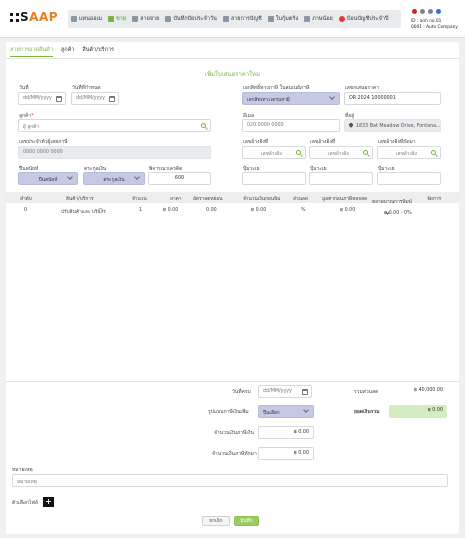 This screenshot has width=465, height=538. What do you see at coordinates (48, 502) in the screenshot?
I see `add-attachment-icon: +` at bounding box center [48, 502].